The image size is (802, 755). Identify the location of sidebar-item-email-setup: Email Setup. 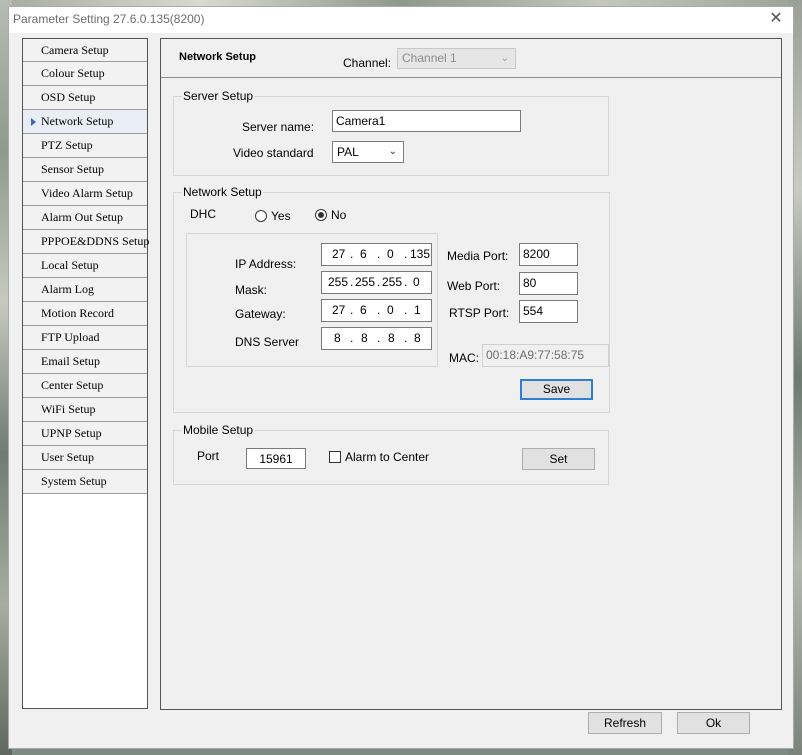
(85, 362).